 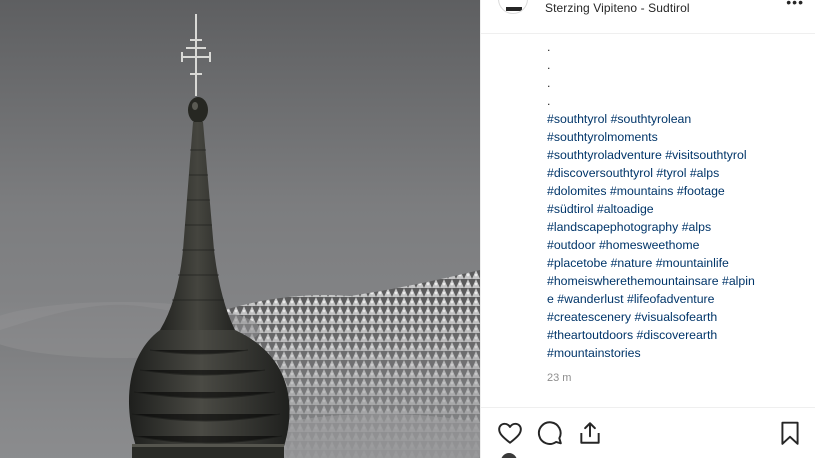 I want to click on share-upload-icon, so click(x=590, y=433).